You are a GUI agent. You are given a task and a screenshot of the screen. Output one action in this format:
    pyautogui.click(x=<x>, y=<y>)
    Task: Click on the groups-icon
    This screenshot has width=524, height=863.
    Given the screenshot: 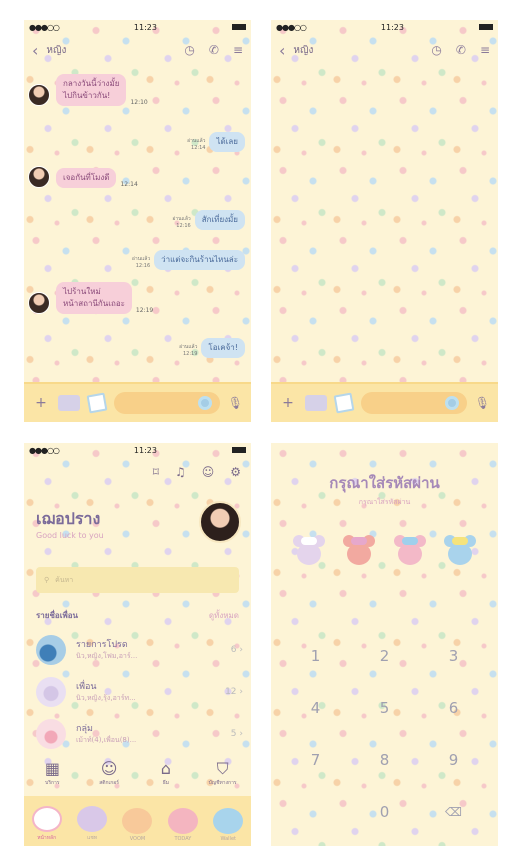 What is the action you would take?
    pyautogui.click(x=51, y=734)
    